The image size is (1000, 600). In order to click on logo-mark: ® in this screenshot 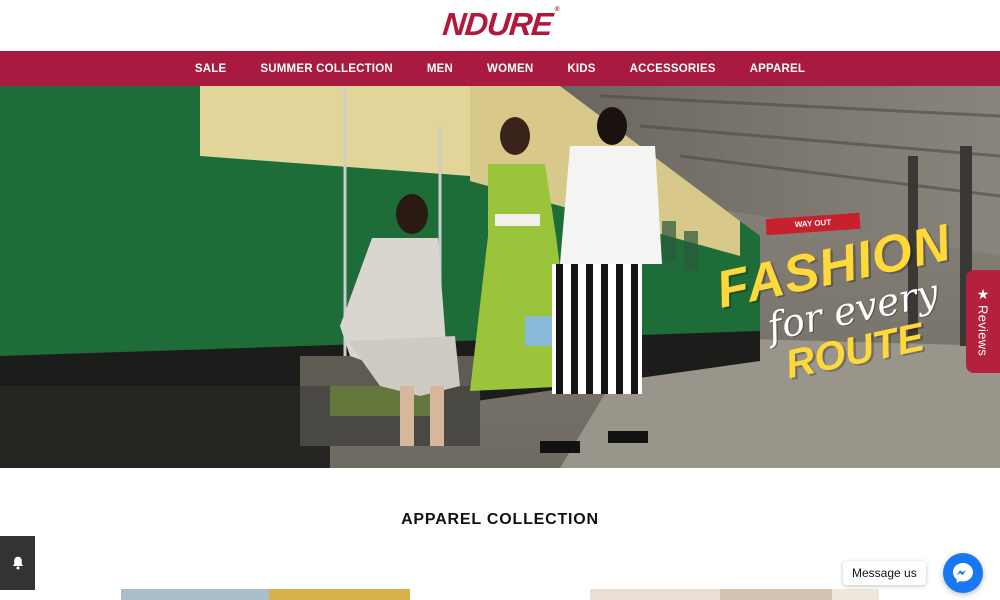, I will do `click(556, 9)`.